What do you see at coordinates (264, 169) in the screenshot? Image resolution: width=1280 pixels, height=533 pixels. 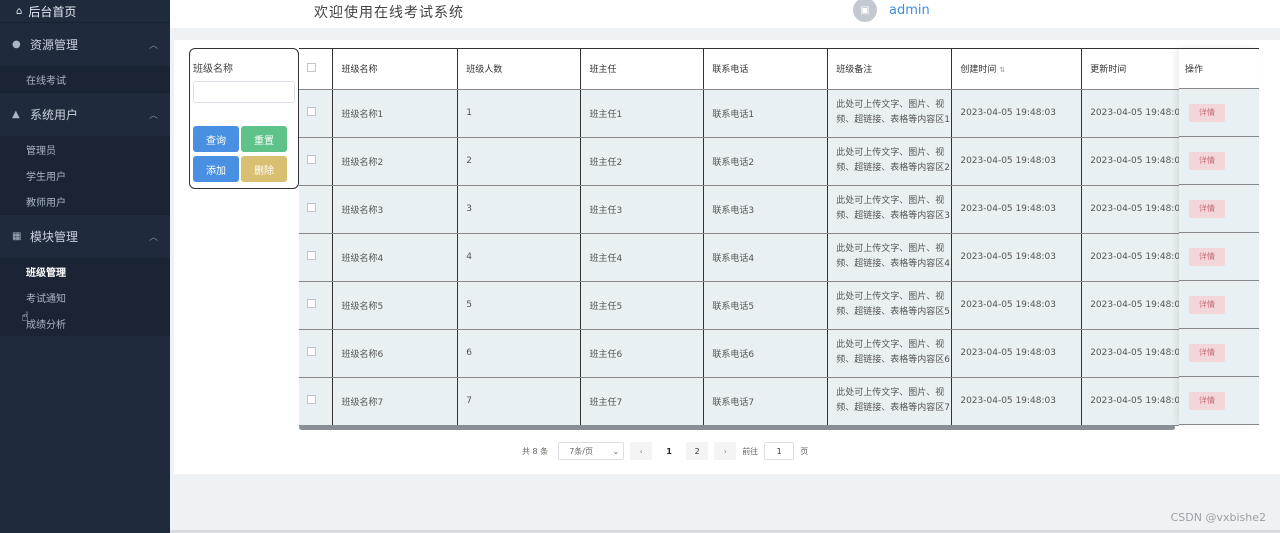 I see `delete-button: 删除` at bounding box center [264, 169].